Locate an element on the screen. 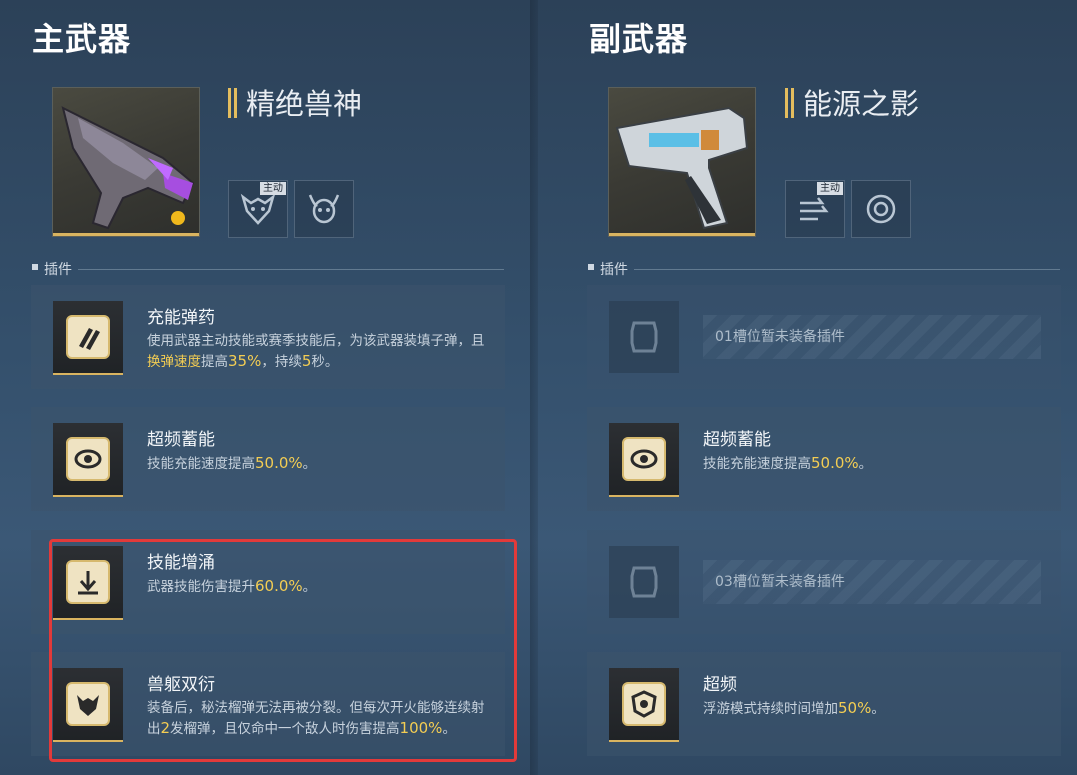 This screenshot has width=1077, height=775. plugin-title: 技能增涌 is located at coordinates (181, 563).